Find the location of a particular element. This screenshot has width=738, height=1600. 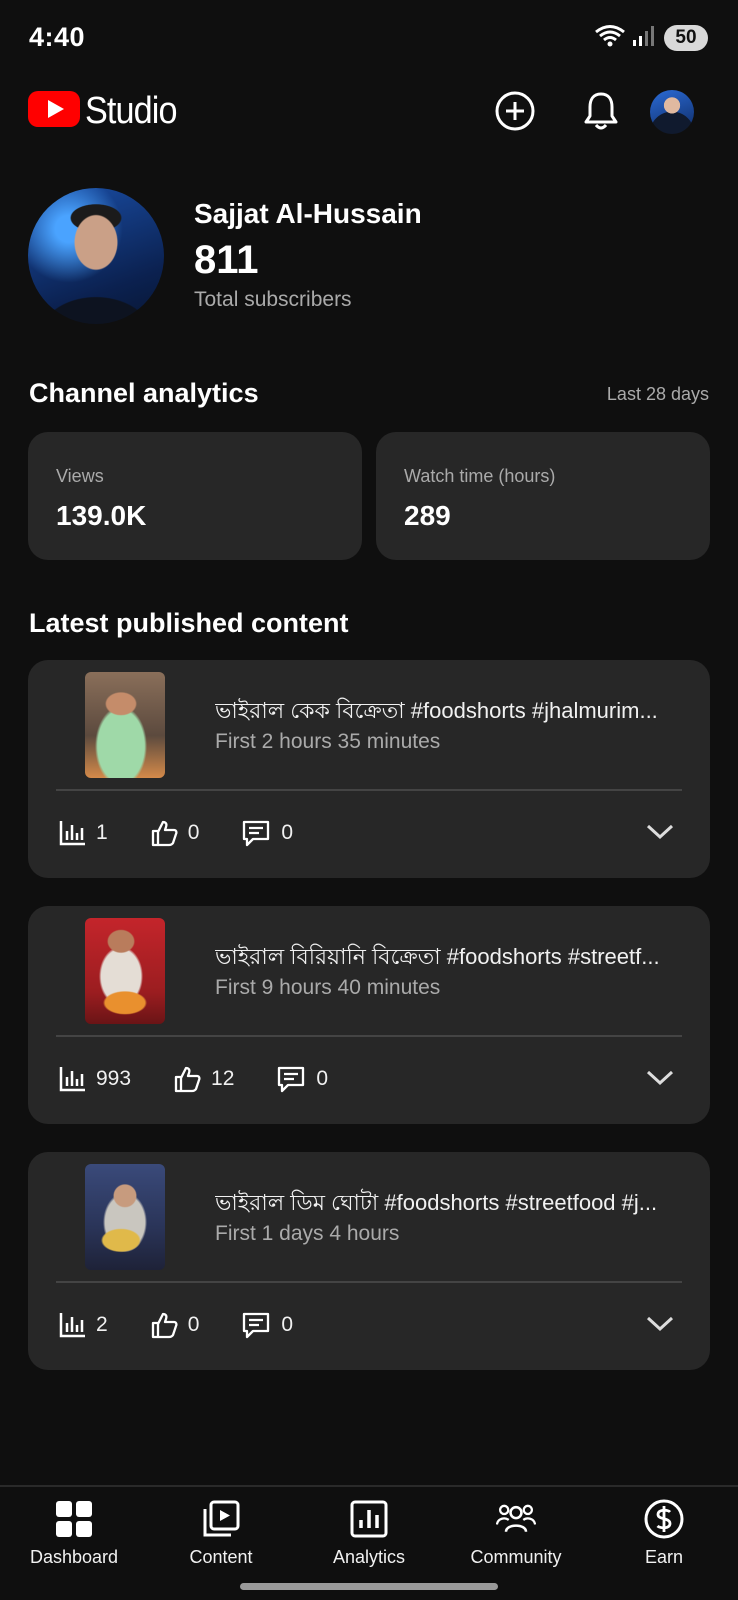

views-count: 993 is located at coordinates (114, 1078).